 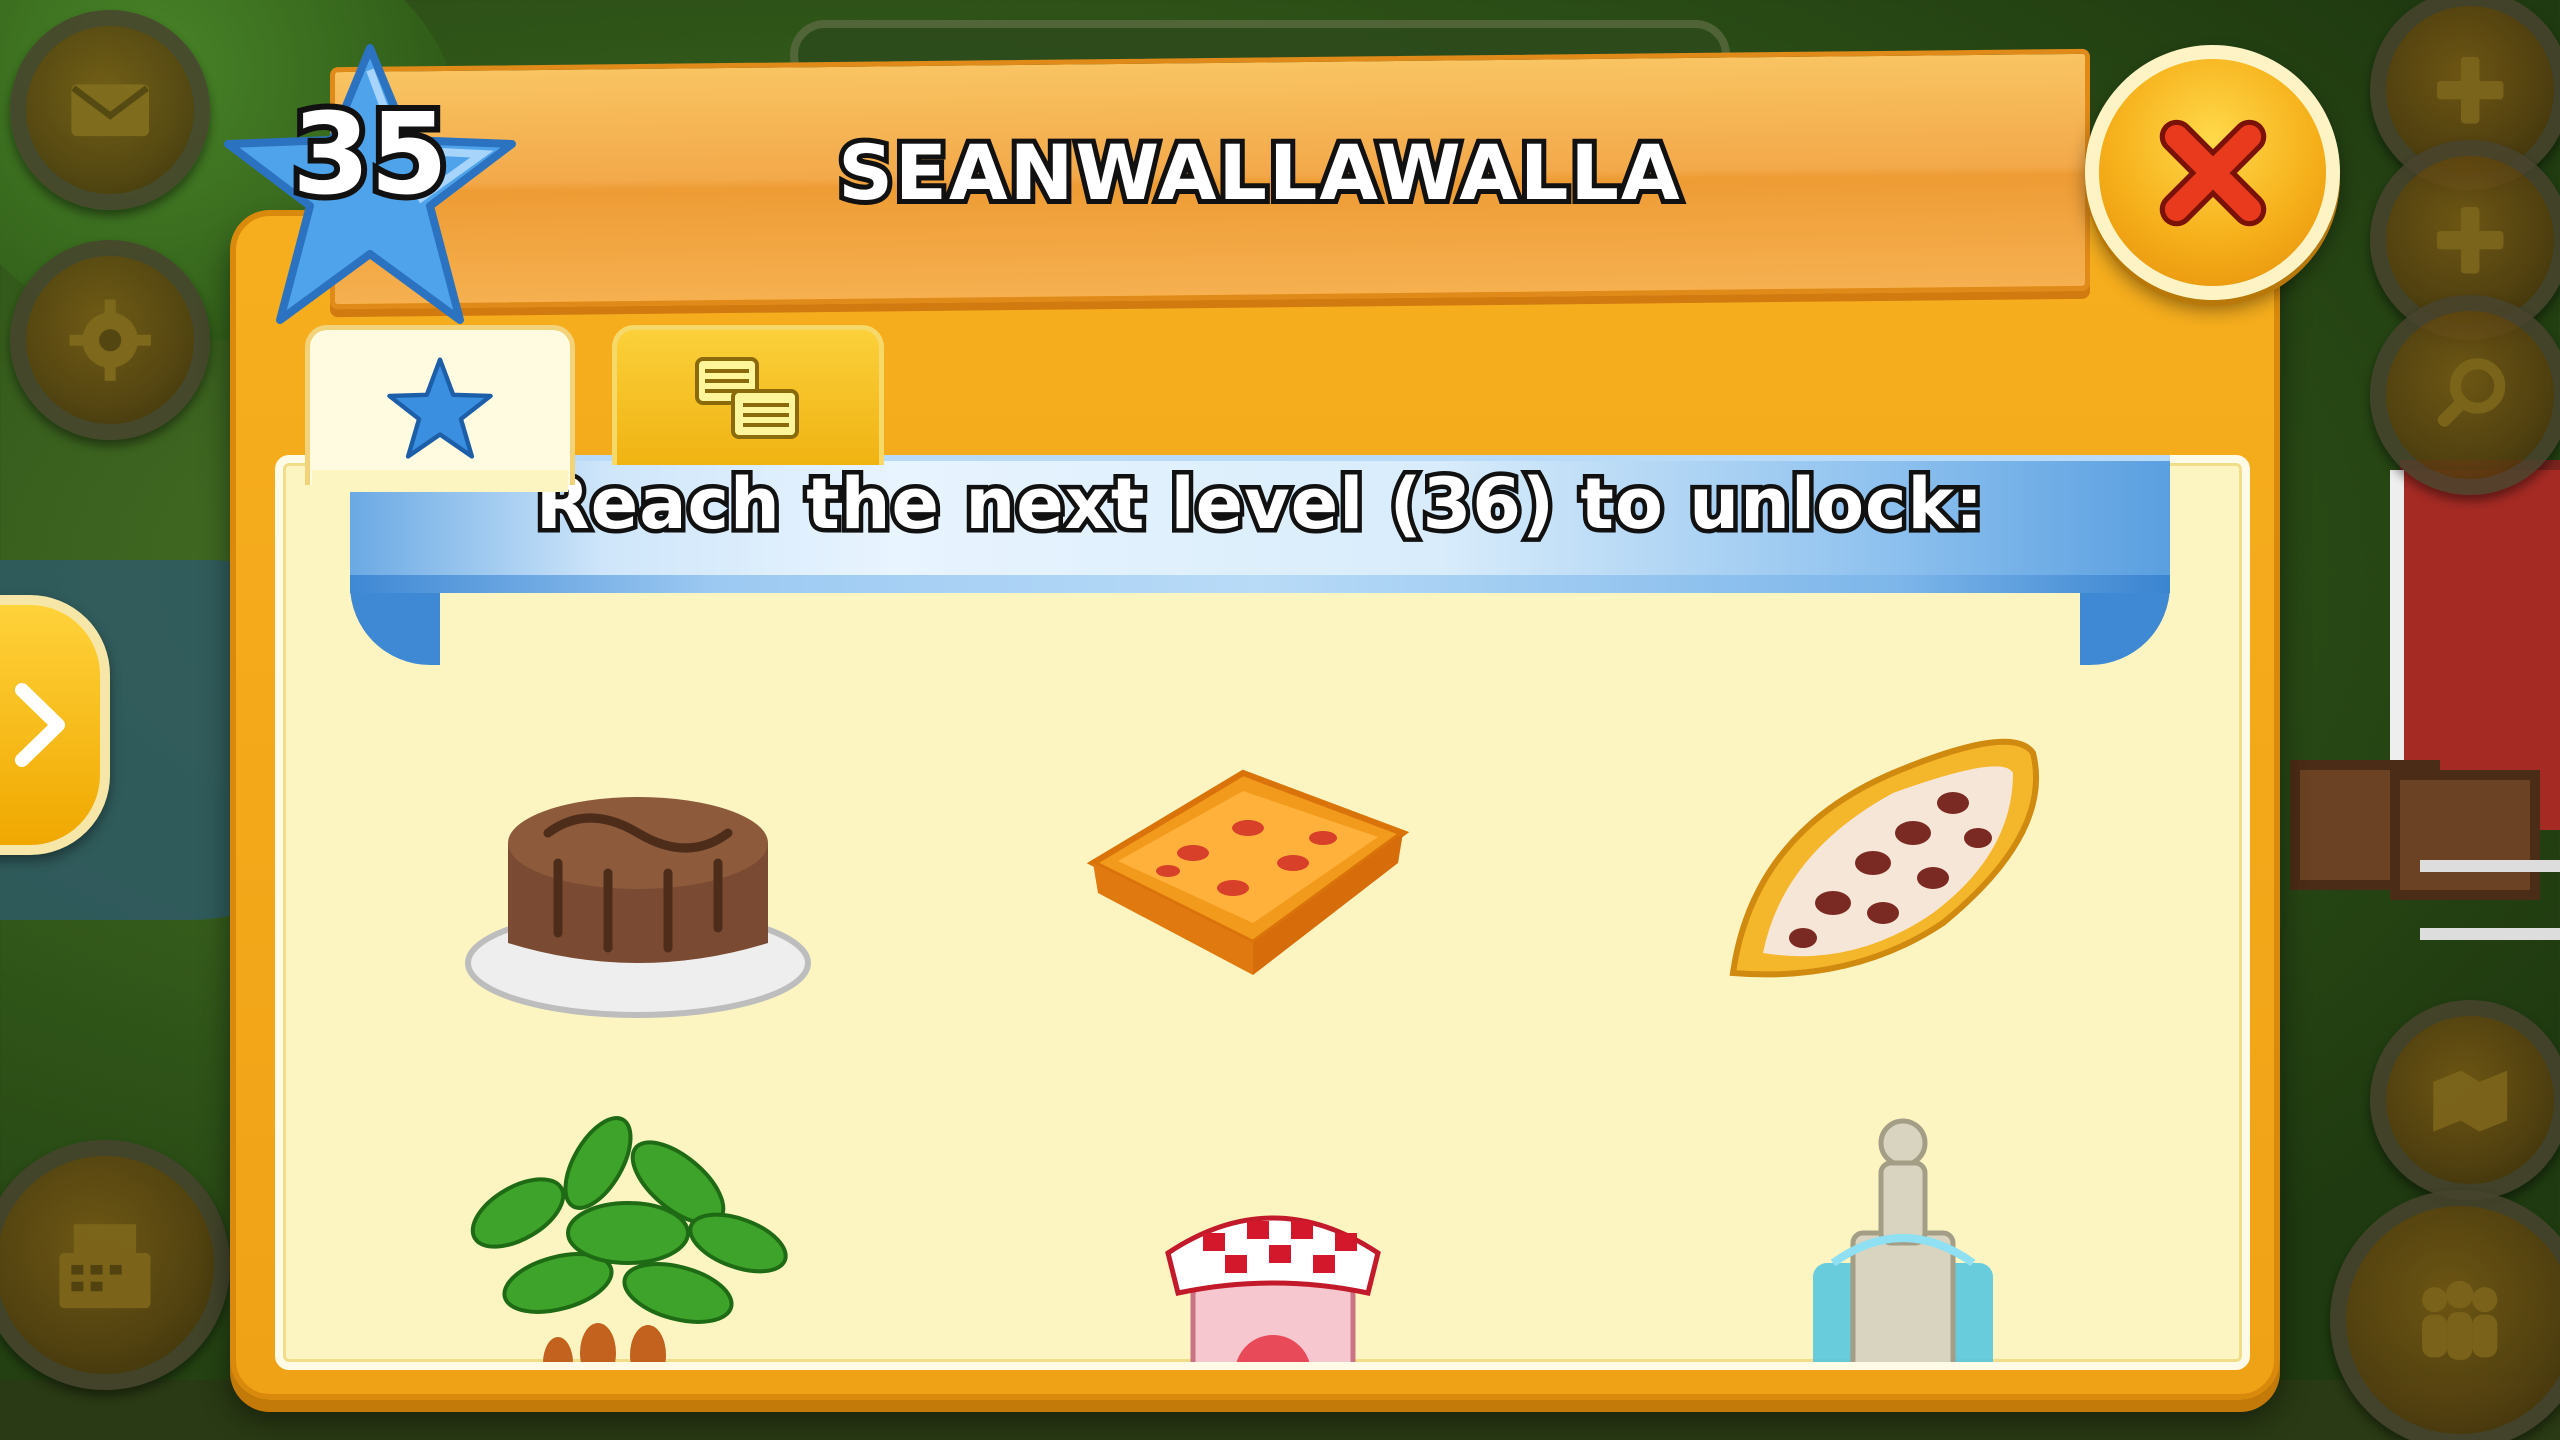 I want to click on settings-button, so click(x=110, y=340).